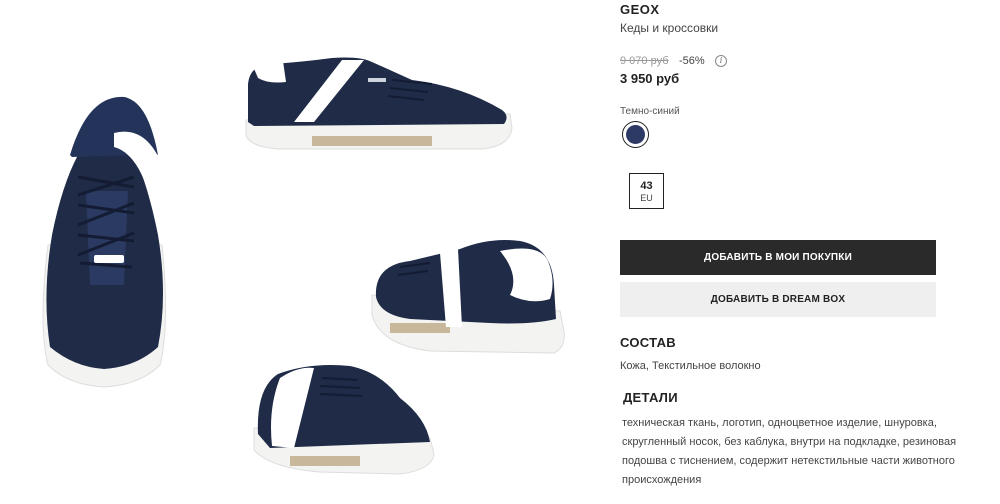  What do you see at coordinates (650, 397) in the screenshot?
I see `details-title: ДЕТАЛИ` at bounding box center [650, 397].